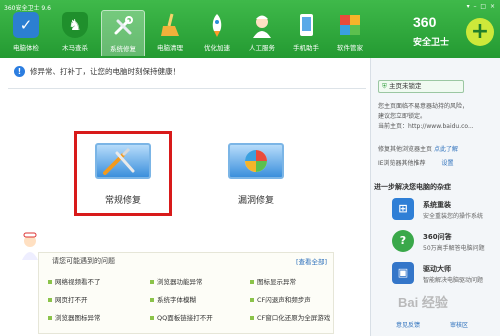 Image resolution: width=500 pixels, height=336 pixels. I want to click on homepage-warning: 您主页面临不易意器劫持的风险，, so click(423, 106).